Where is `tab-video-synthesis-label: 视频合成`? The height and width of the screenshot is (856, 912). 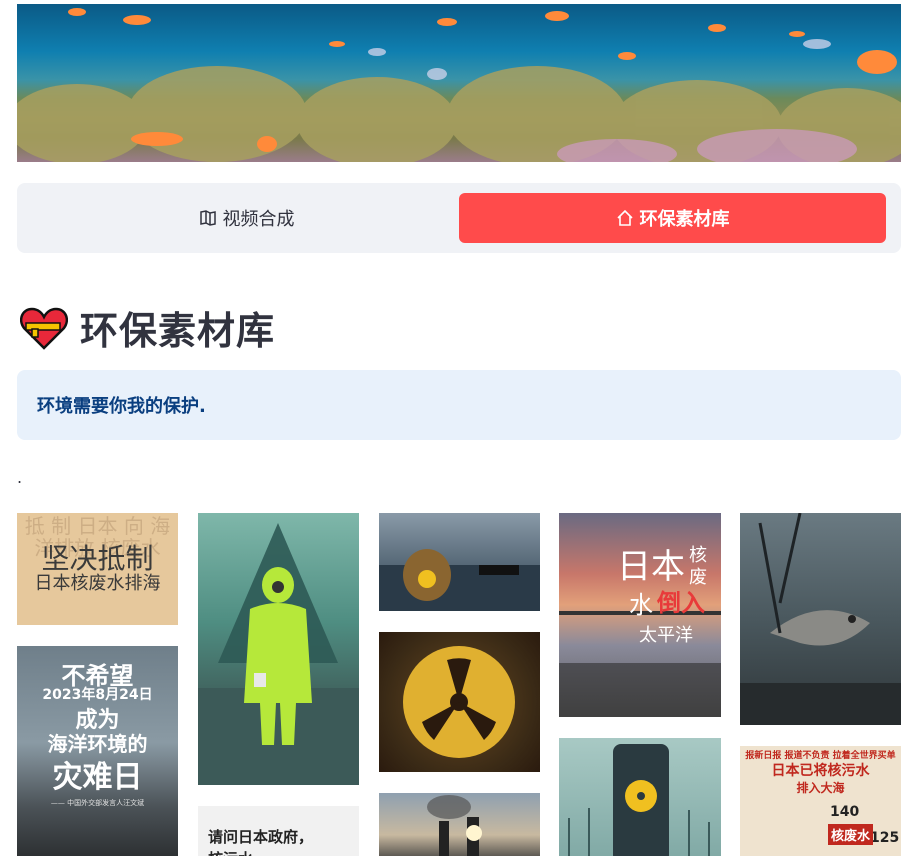
tab-video-synthesis-label: 视频合成 is located at coordinates (258, 219).